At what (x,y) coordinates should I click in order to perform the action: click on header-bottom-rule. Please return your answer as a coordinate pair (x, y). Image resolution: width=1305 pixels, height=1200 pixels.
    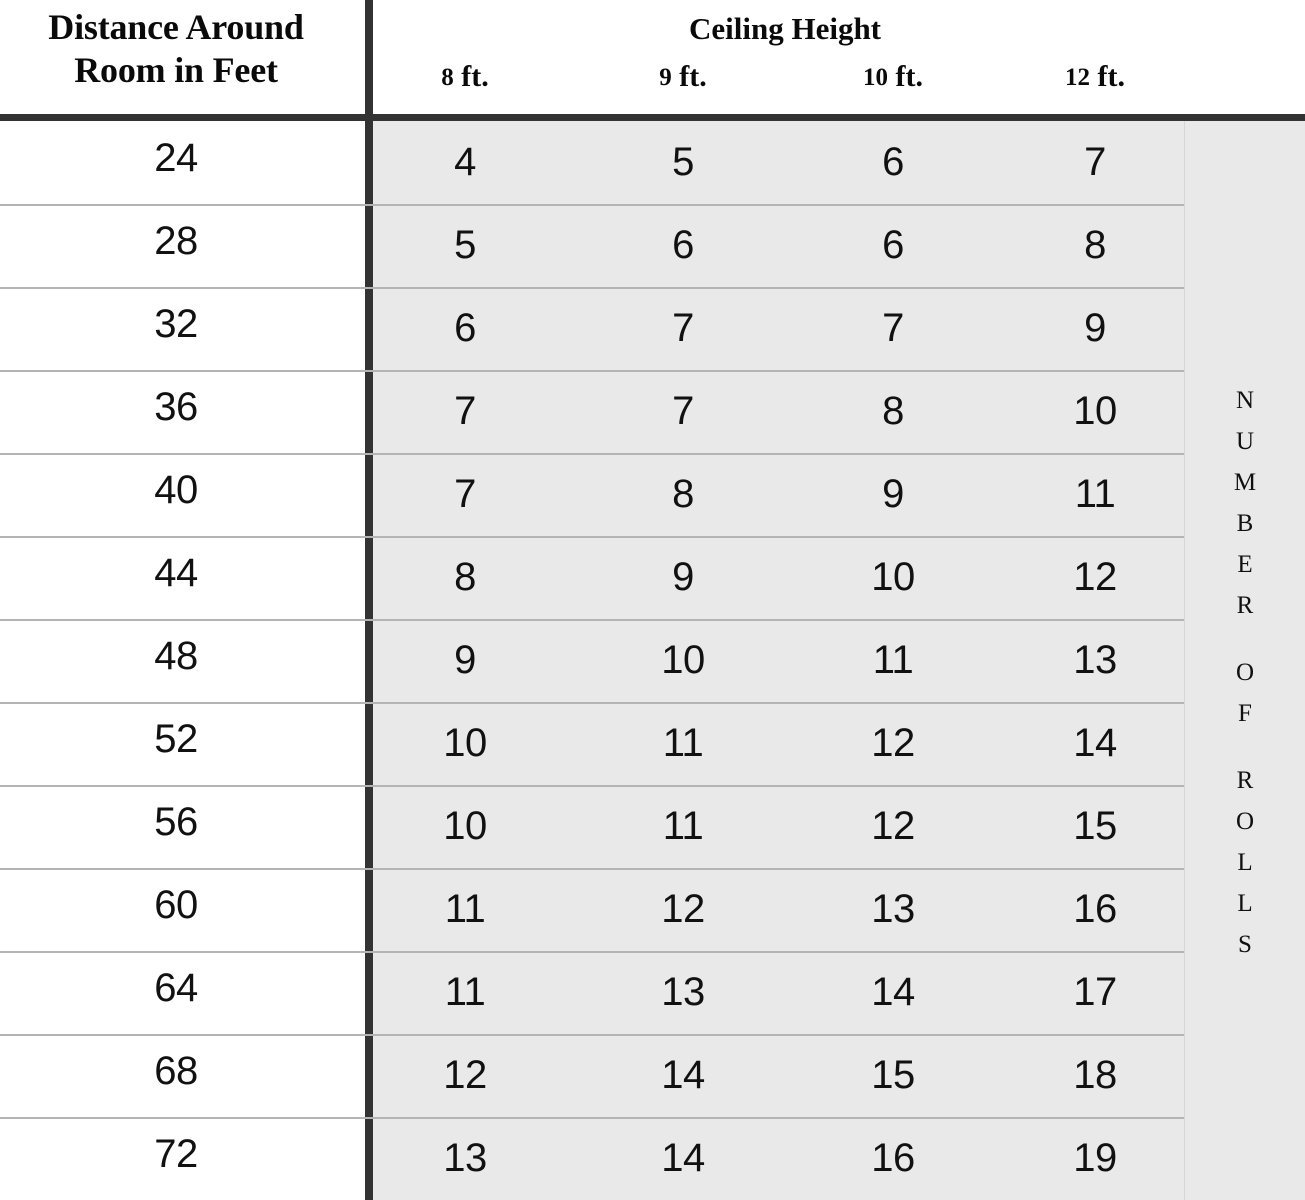
    Looking at the image, I should click on (652, 117).